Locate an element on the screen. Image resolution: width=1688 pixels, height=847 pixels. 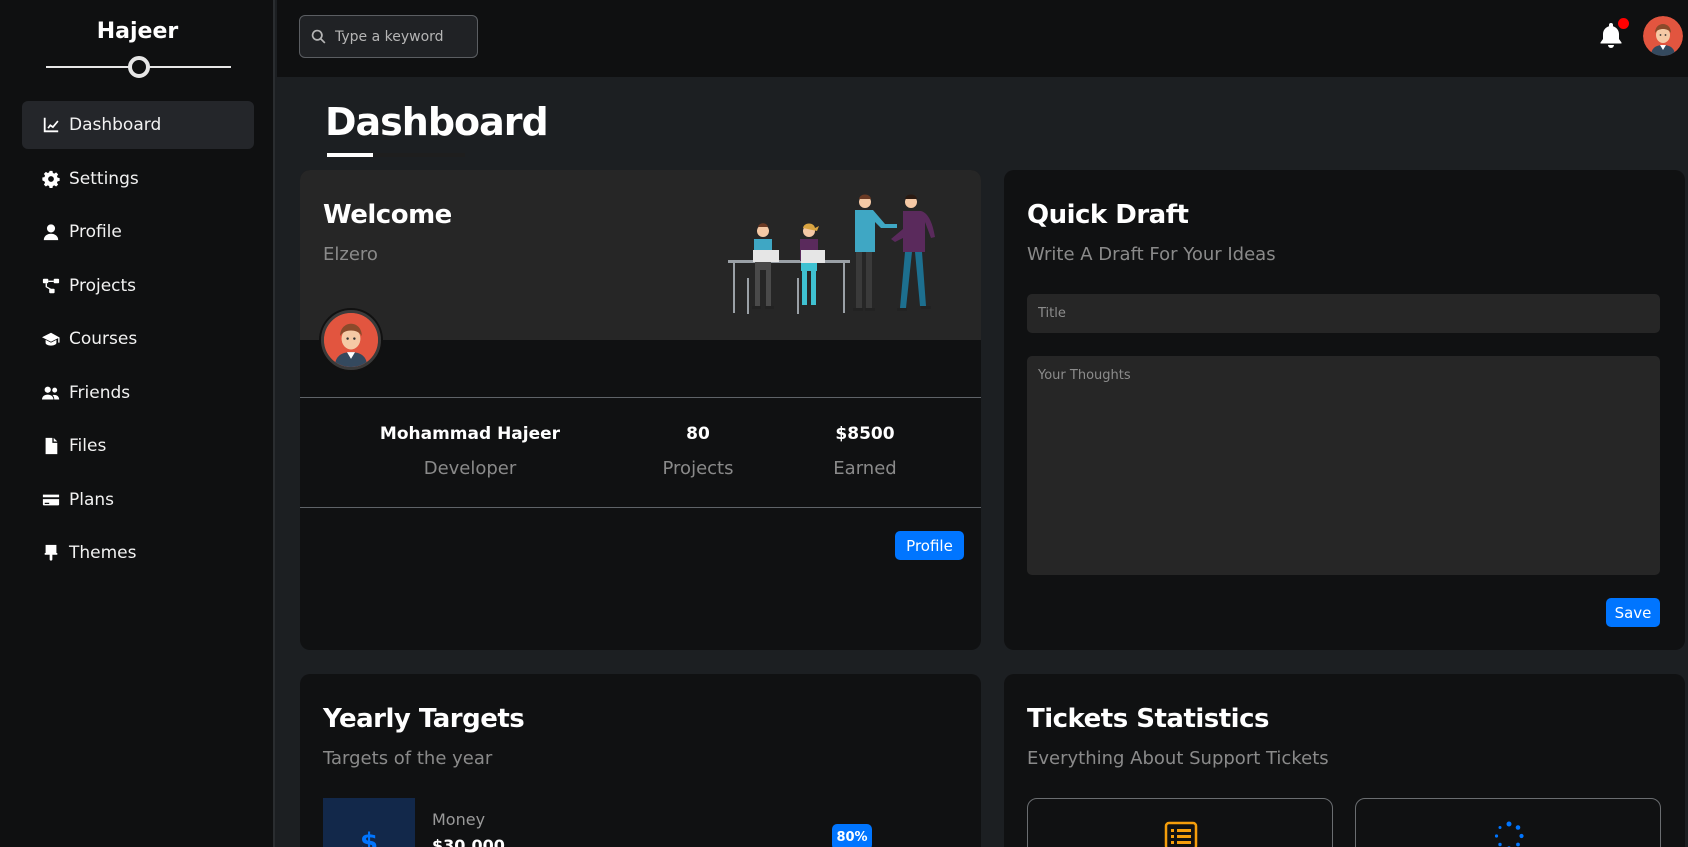
brand-knob is located at coordinates (139, 67).